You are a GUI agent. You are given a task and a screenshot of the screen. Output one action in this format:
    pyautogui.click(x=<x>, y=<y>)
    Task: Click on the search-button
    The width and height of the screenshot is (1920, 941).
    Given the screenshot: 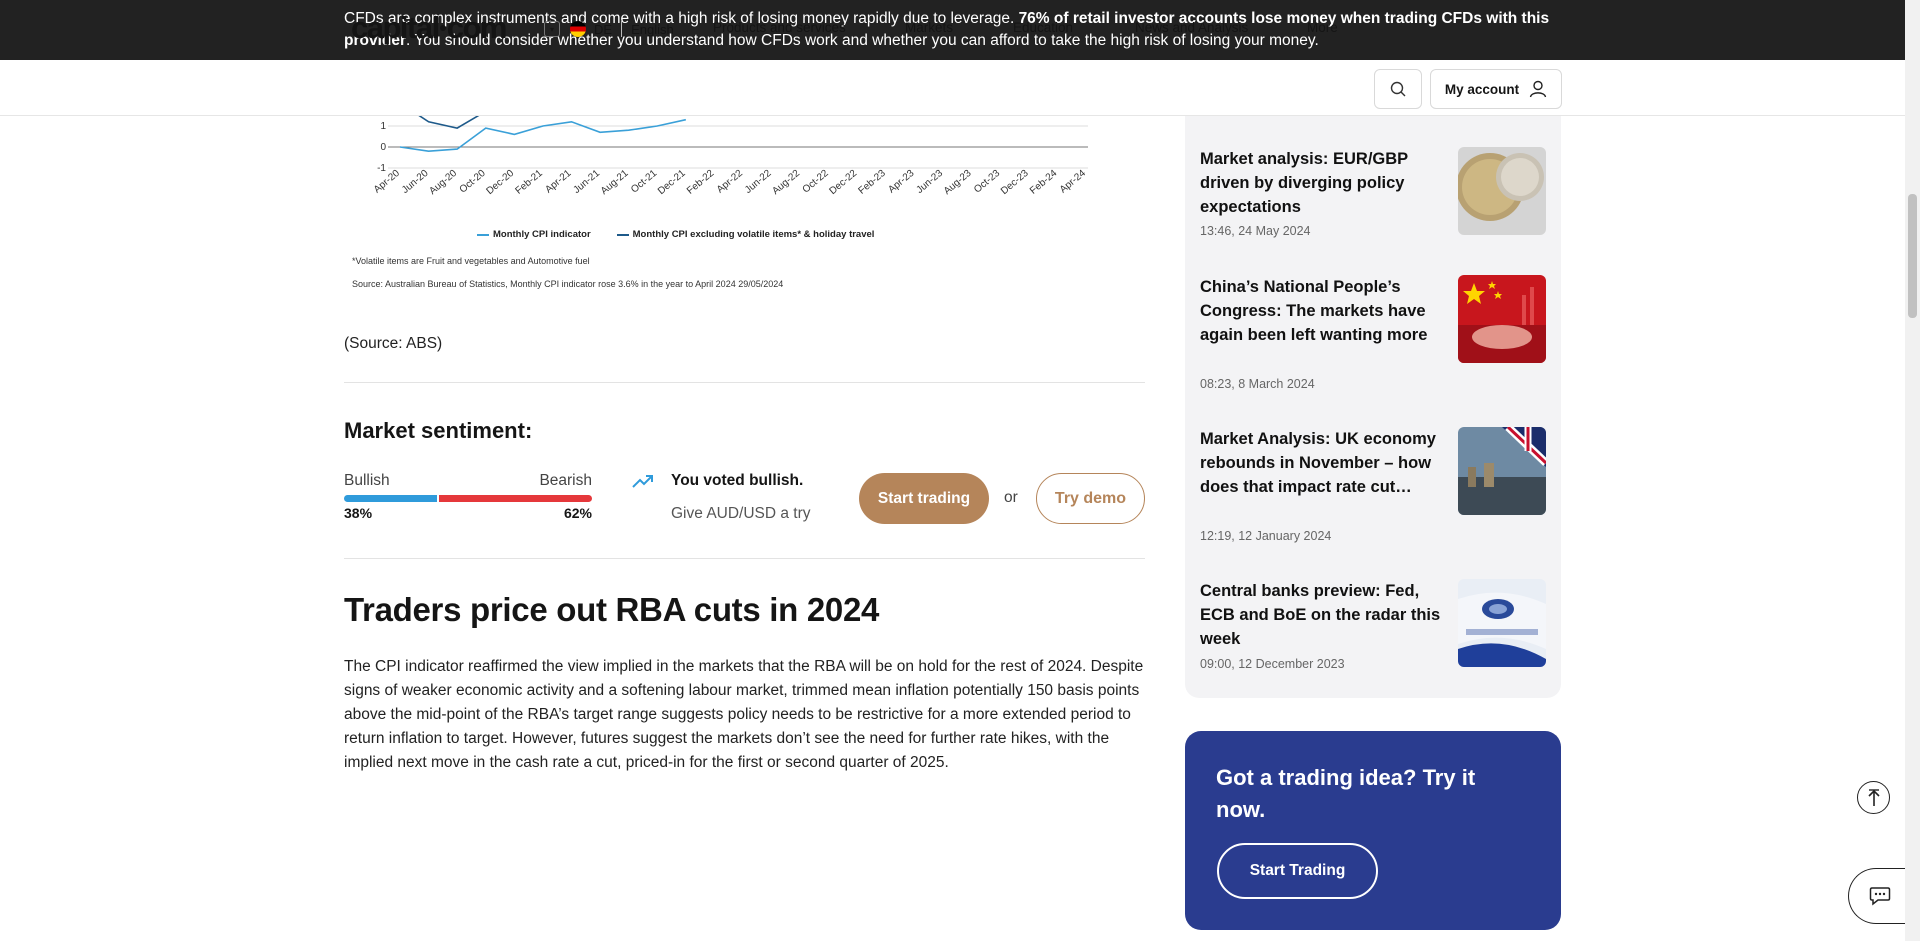 What is the action you would take?
    pyautogui.click(x=1398, y=89)
    